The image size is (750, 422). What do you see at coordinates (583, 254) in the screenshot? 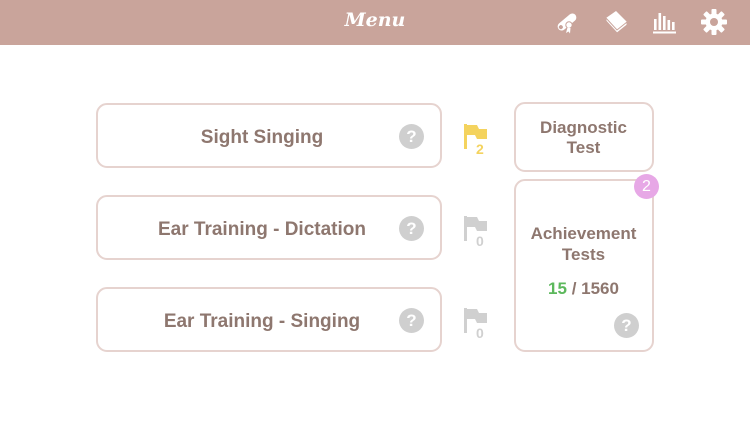
I see `achievement-line2: Tests` at bounding box center [583, 254].